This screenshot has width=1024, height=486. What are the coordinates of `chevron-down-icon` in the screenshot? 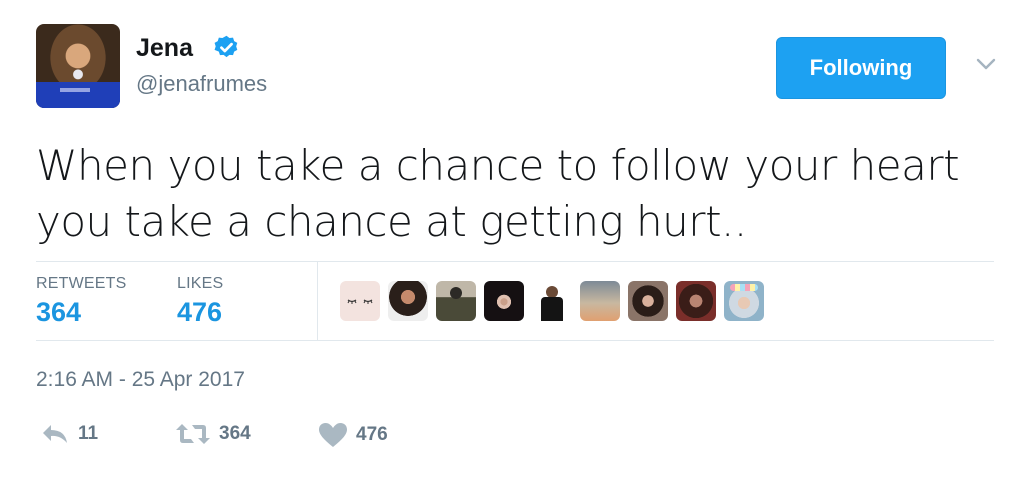 It's located at (986, 64).